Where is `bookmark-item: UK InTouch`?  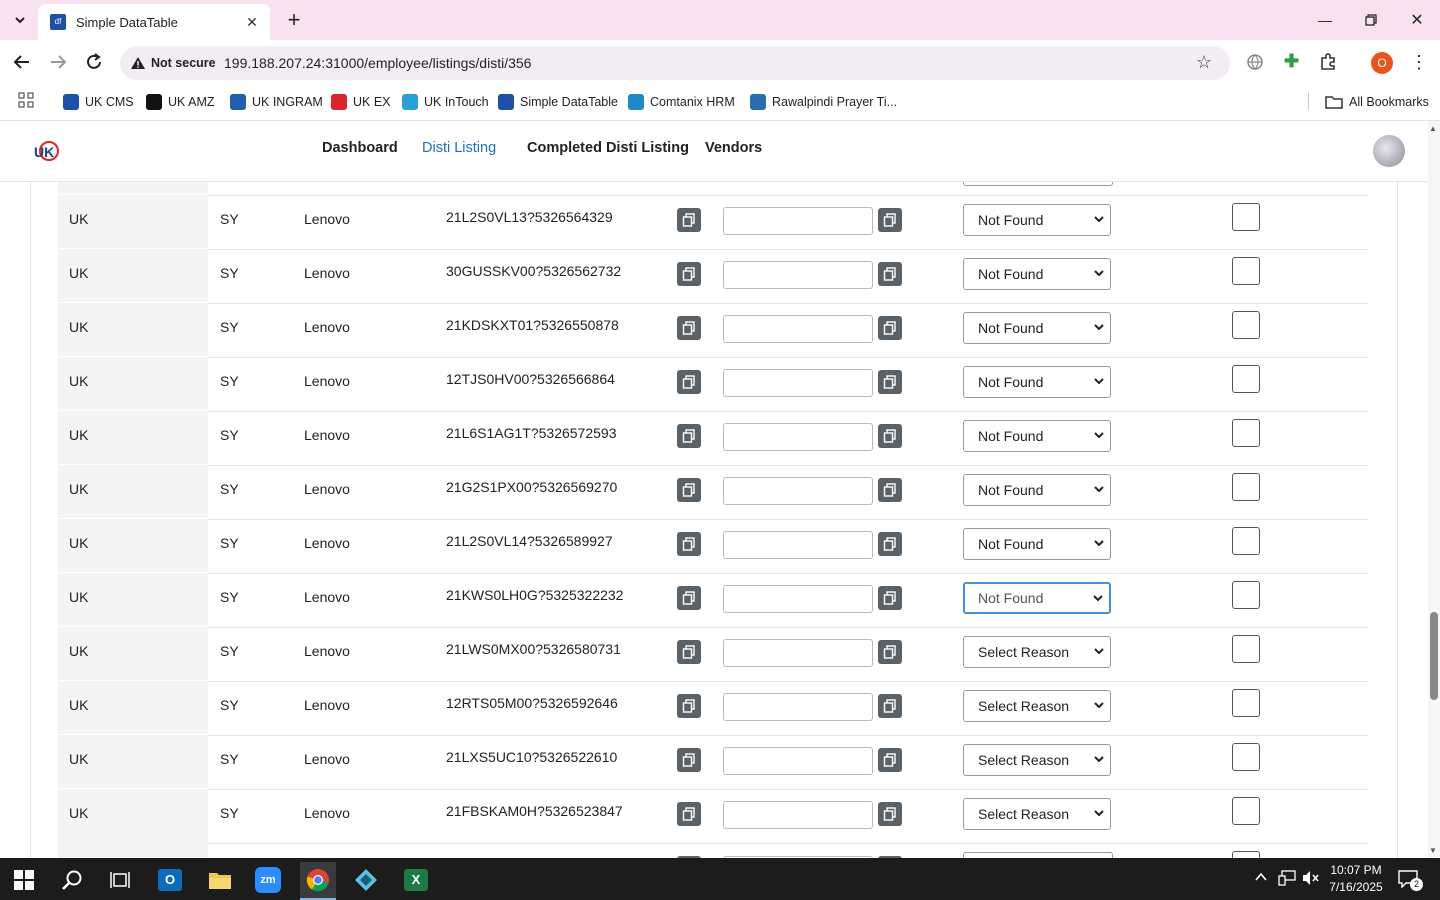
bookmark-item: UK InTouch is located at coordinates (445, 102).